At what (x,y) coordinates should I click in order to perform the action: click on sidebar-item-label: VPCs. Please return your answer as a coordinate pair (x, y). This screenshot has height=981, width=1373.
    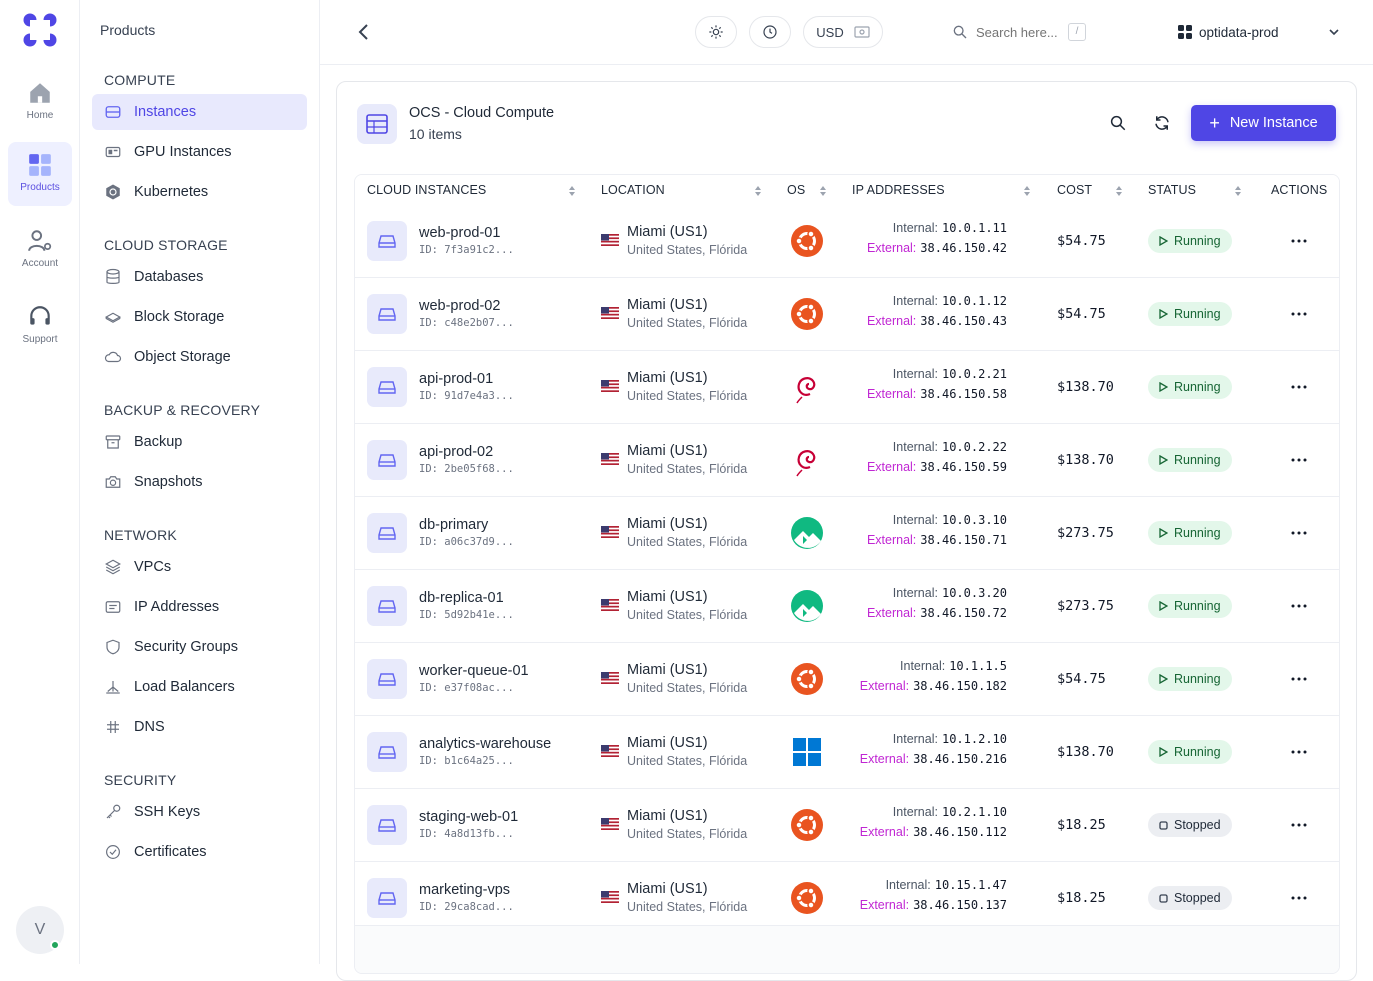
    Looking at the image, I should click on (153, 567).